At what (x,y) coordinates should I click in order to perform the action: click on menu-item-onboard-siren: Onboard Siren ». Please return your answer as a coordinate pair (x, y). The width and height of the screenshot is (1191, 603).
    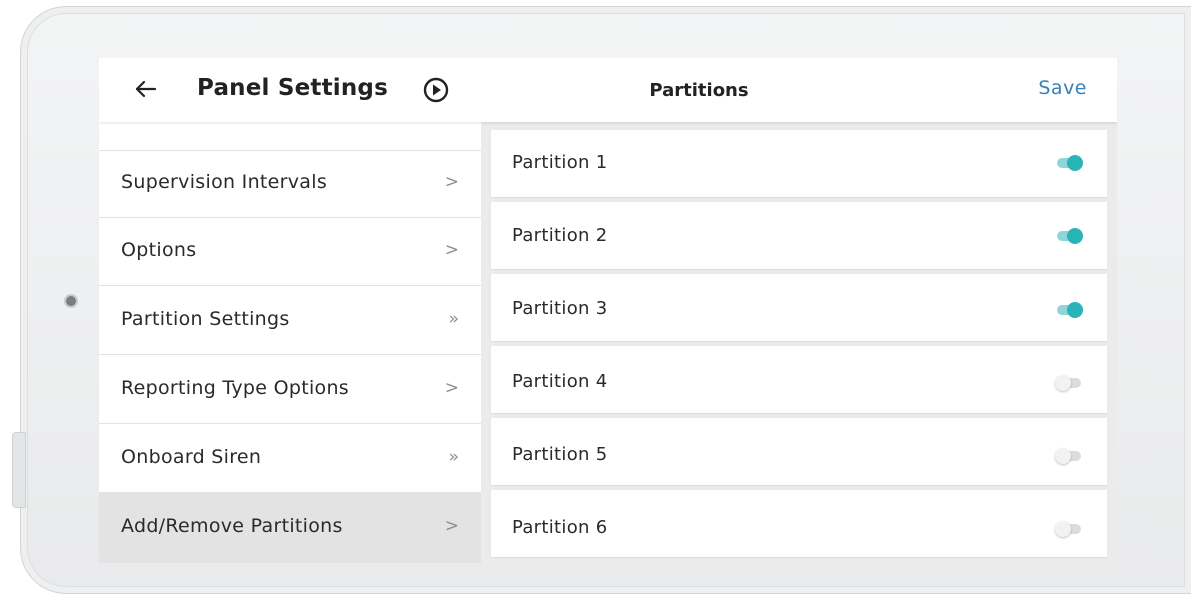
    Looking at the image, I should click on (290, 459).